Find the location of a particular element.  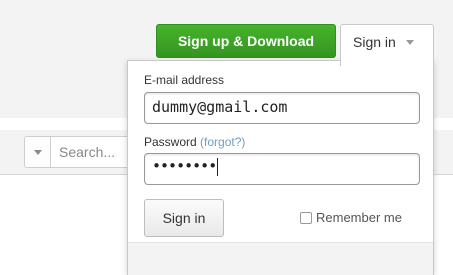

sign-in-button: Sign in is located at coordinates (184, 218).